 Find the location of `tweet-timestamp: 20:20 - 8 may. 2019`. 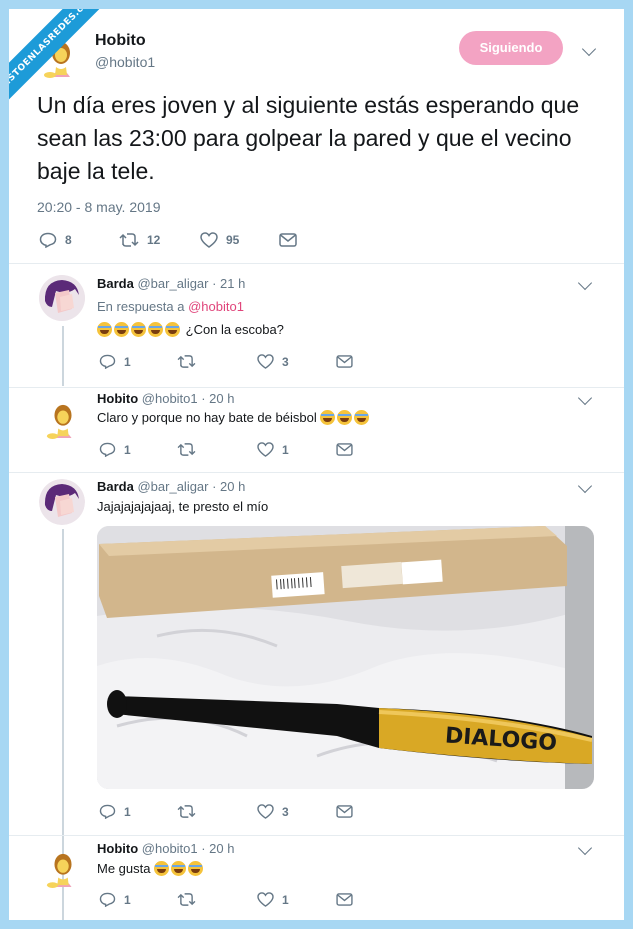

tweet-timestamp: 20:20 - 8 may. 2019 is located at coordinates (98, 207).